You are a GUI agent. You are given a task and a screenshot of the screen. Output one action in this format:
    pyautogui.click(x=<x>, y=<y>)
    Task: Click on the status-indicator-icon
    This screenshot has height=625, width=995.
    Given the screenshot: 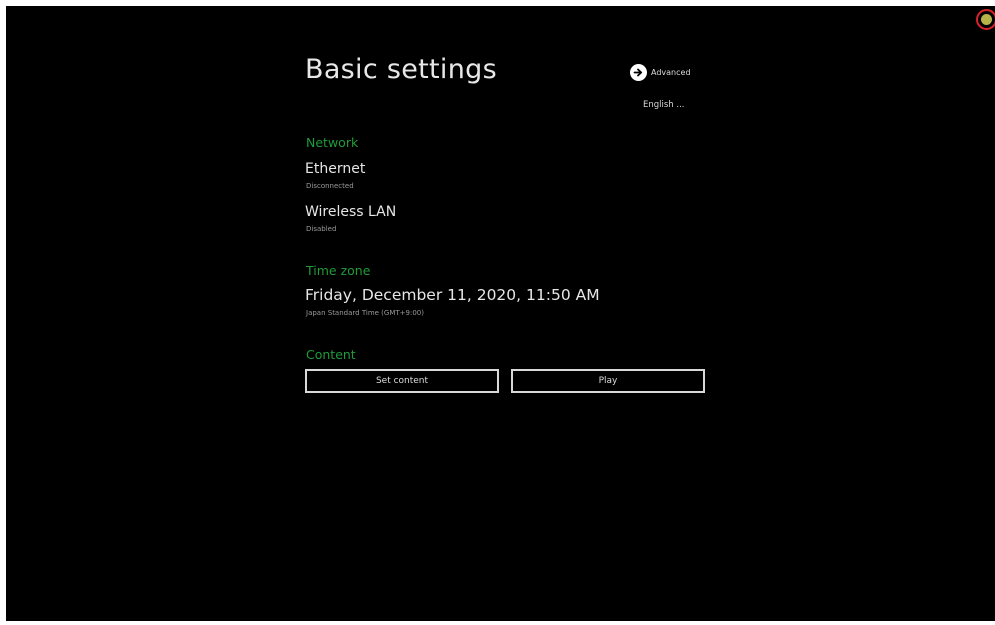 What is the action you would take?
    pyautogui.click(x=985, y=19)
    